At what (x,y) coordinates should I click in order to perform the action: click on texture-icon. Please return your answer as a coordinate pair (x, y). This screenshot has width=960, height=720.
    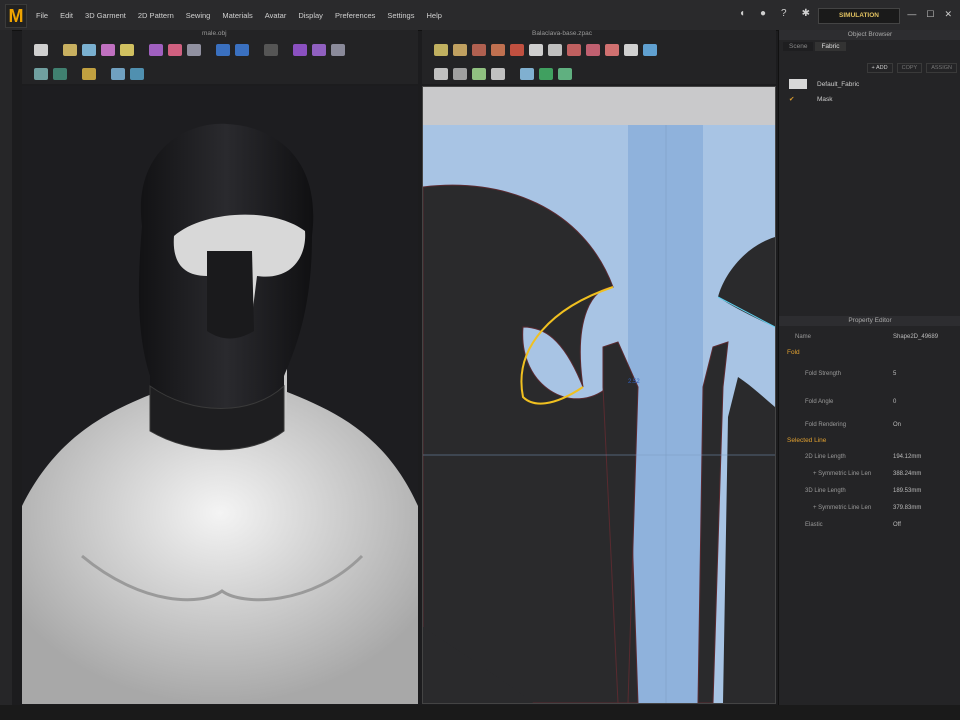
    Looking at the image, I should click on (650, 50).